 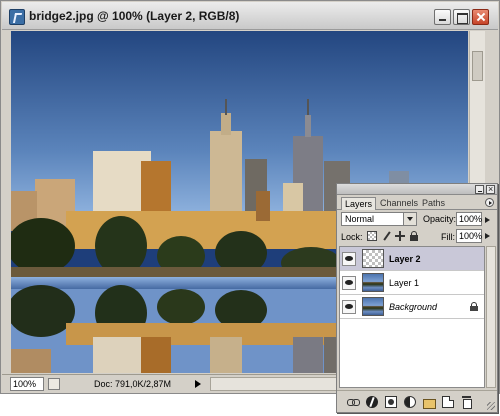 I want to click on chevron-down-icon, so click(x=409, y=219).